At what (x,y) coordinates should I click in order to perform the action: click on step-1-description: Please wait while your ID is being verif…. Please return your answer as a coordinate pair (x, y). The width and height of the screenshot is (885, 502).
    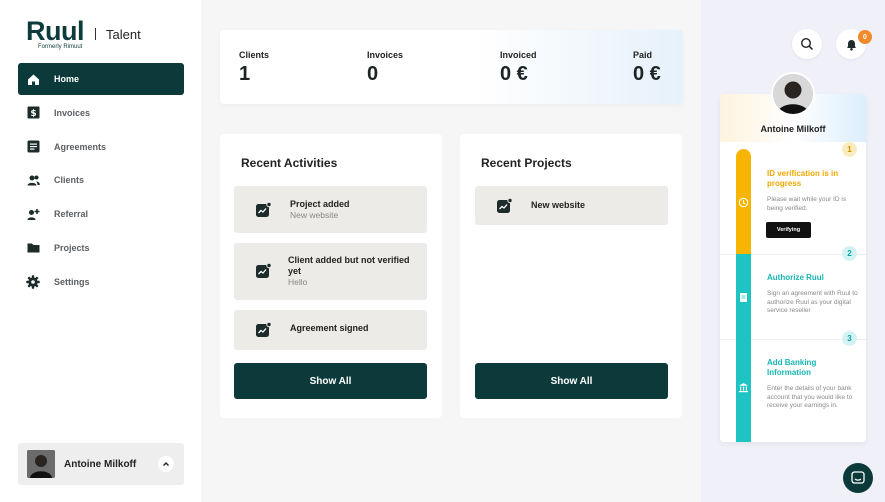
    Looking at the image, I should click on (807, 204).